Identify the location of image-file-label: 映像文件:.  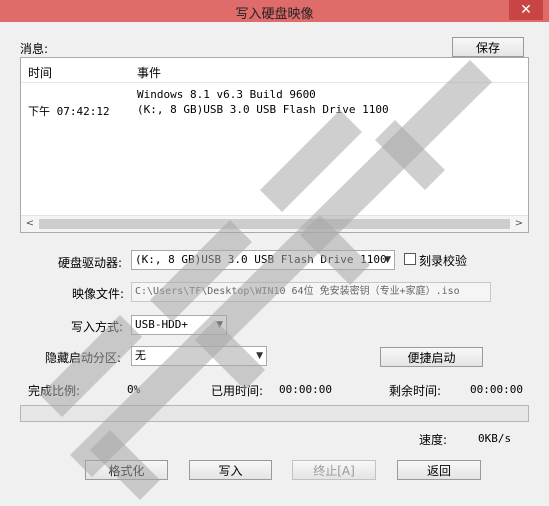
(98, 294).